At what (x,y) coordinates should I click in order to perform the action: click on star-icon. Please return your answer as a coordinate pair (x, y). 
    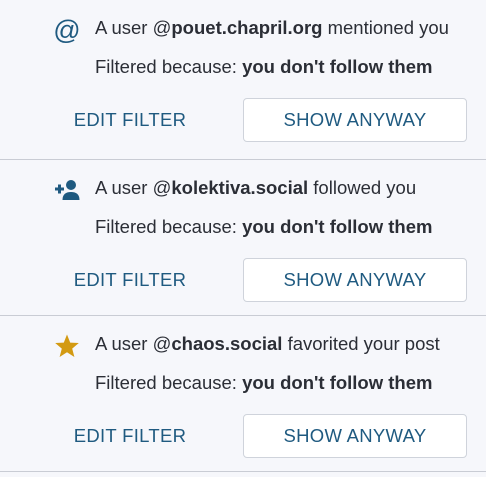
    Looking at the image, I should click on (67, 346).